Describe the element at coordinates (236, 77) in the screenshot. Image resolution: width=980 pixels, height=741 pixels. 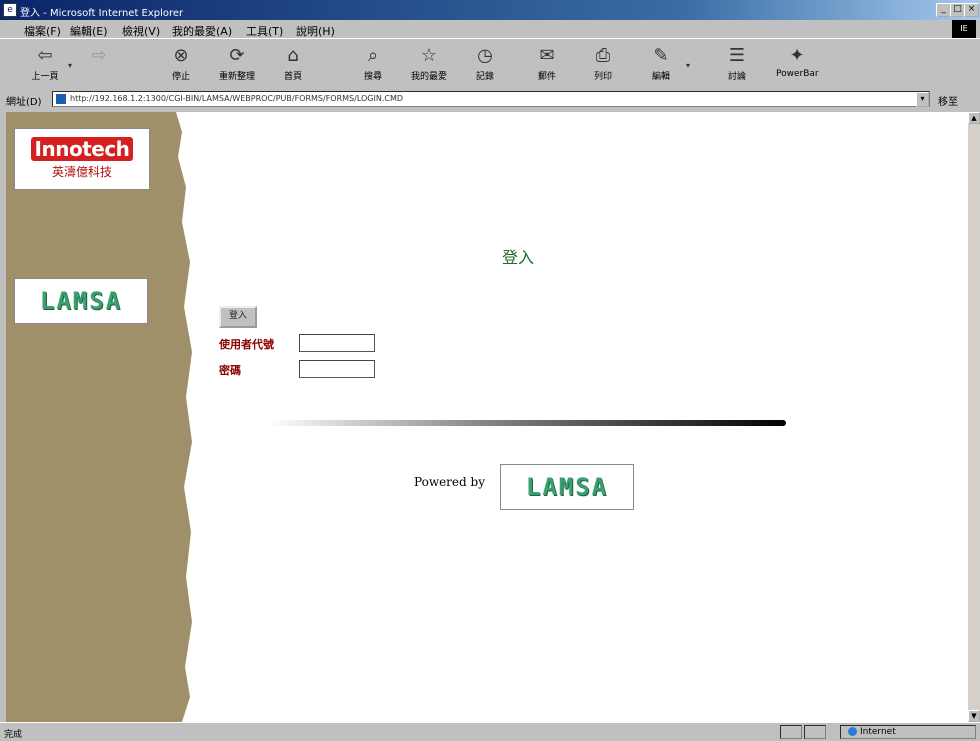
I see `refresh-label: 重新整理` at that location.